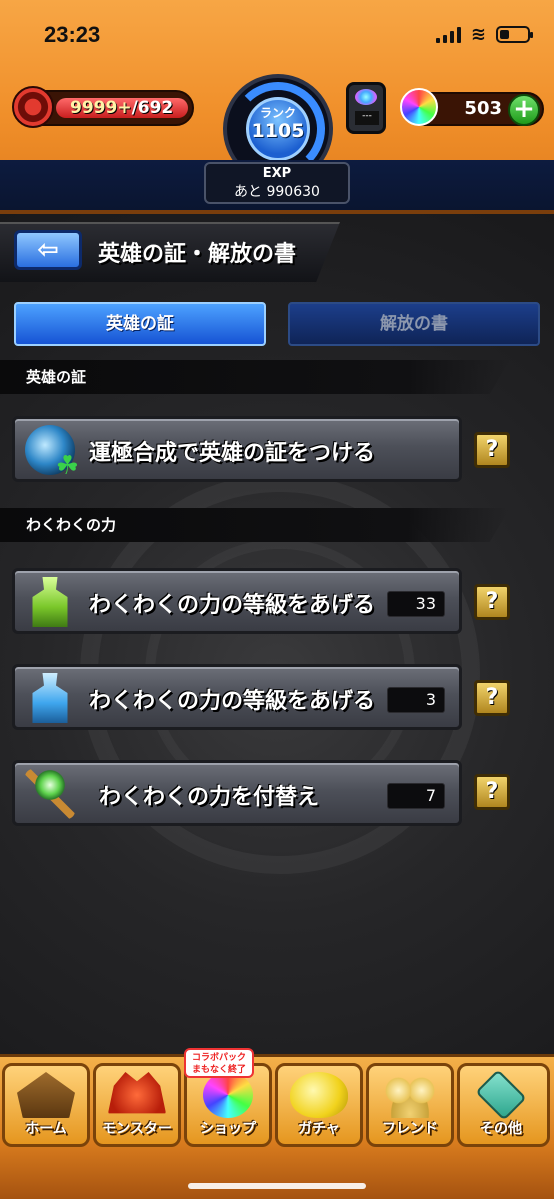 The width and height of the screenshot is (554, 1199). Describe the element at coordinates (218, 1070) in the screenshot. I see `promo-line-2: まもなく終了` at that location.